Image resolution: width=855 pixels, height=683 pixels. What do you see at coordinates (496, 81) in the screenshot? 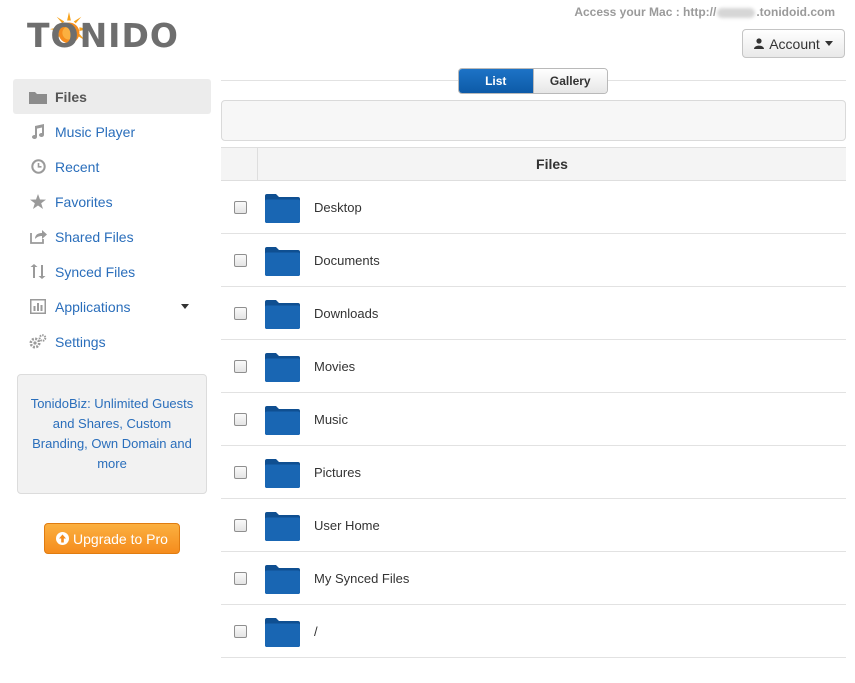
I see `list-view-button: List` at bounding box center [496, 81].